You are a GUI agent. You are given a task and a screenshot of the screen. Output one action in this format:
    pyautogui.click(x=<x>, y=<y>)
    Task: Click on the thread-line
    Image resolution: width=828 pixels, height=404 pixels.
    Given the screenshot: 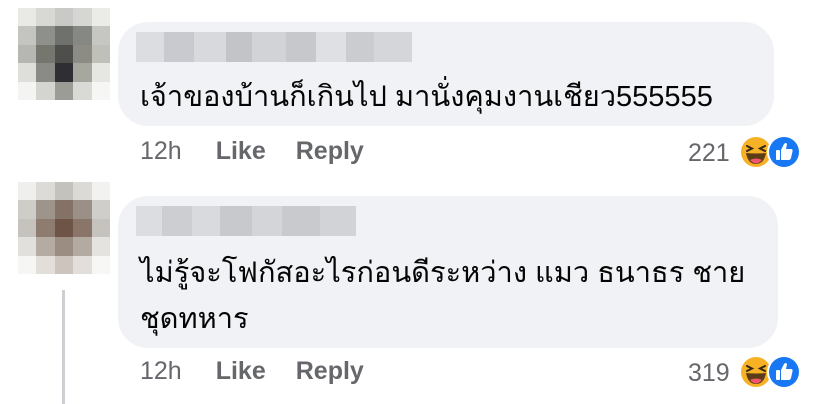 What is the action you would take?
    pyautogui.click(x=63, y=347)
    